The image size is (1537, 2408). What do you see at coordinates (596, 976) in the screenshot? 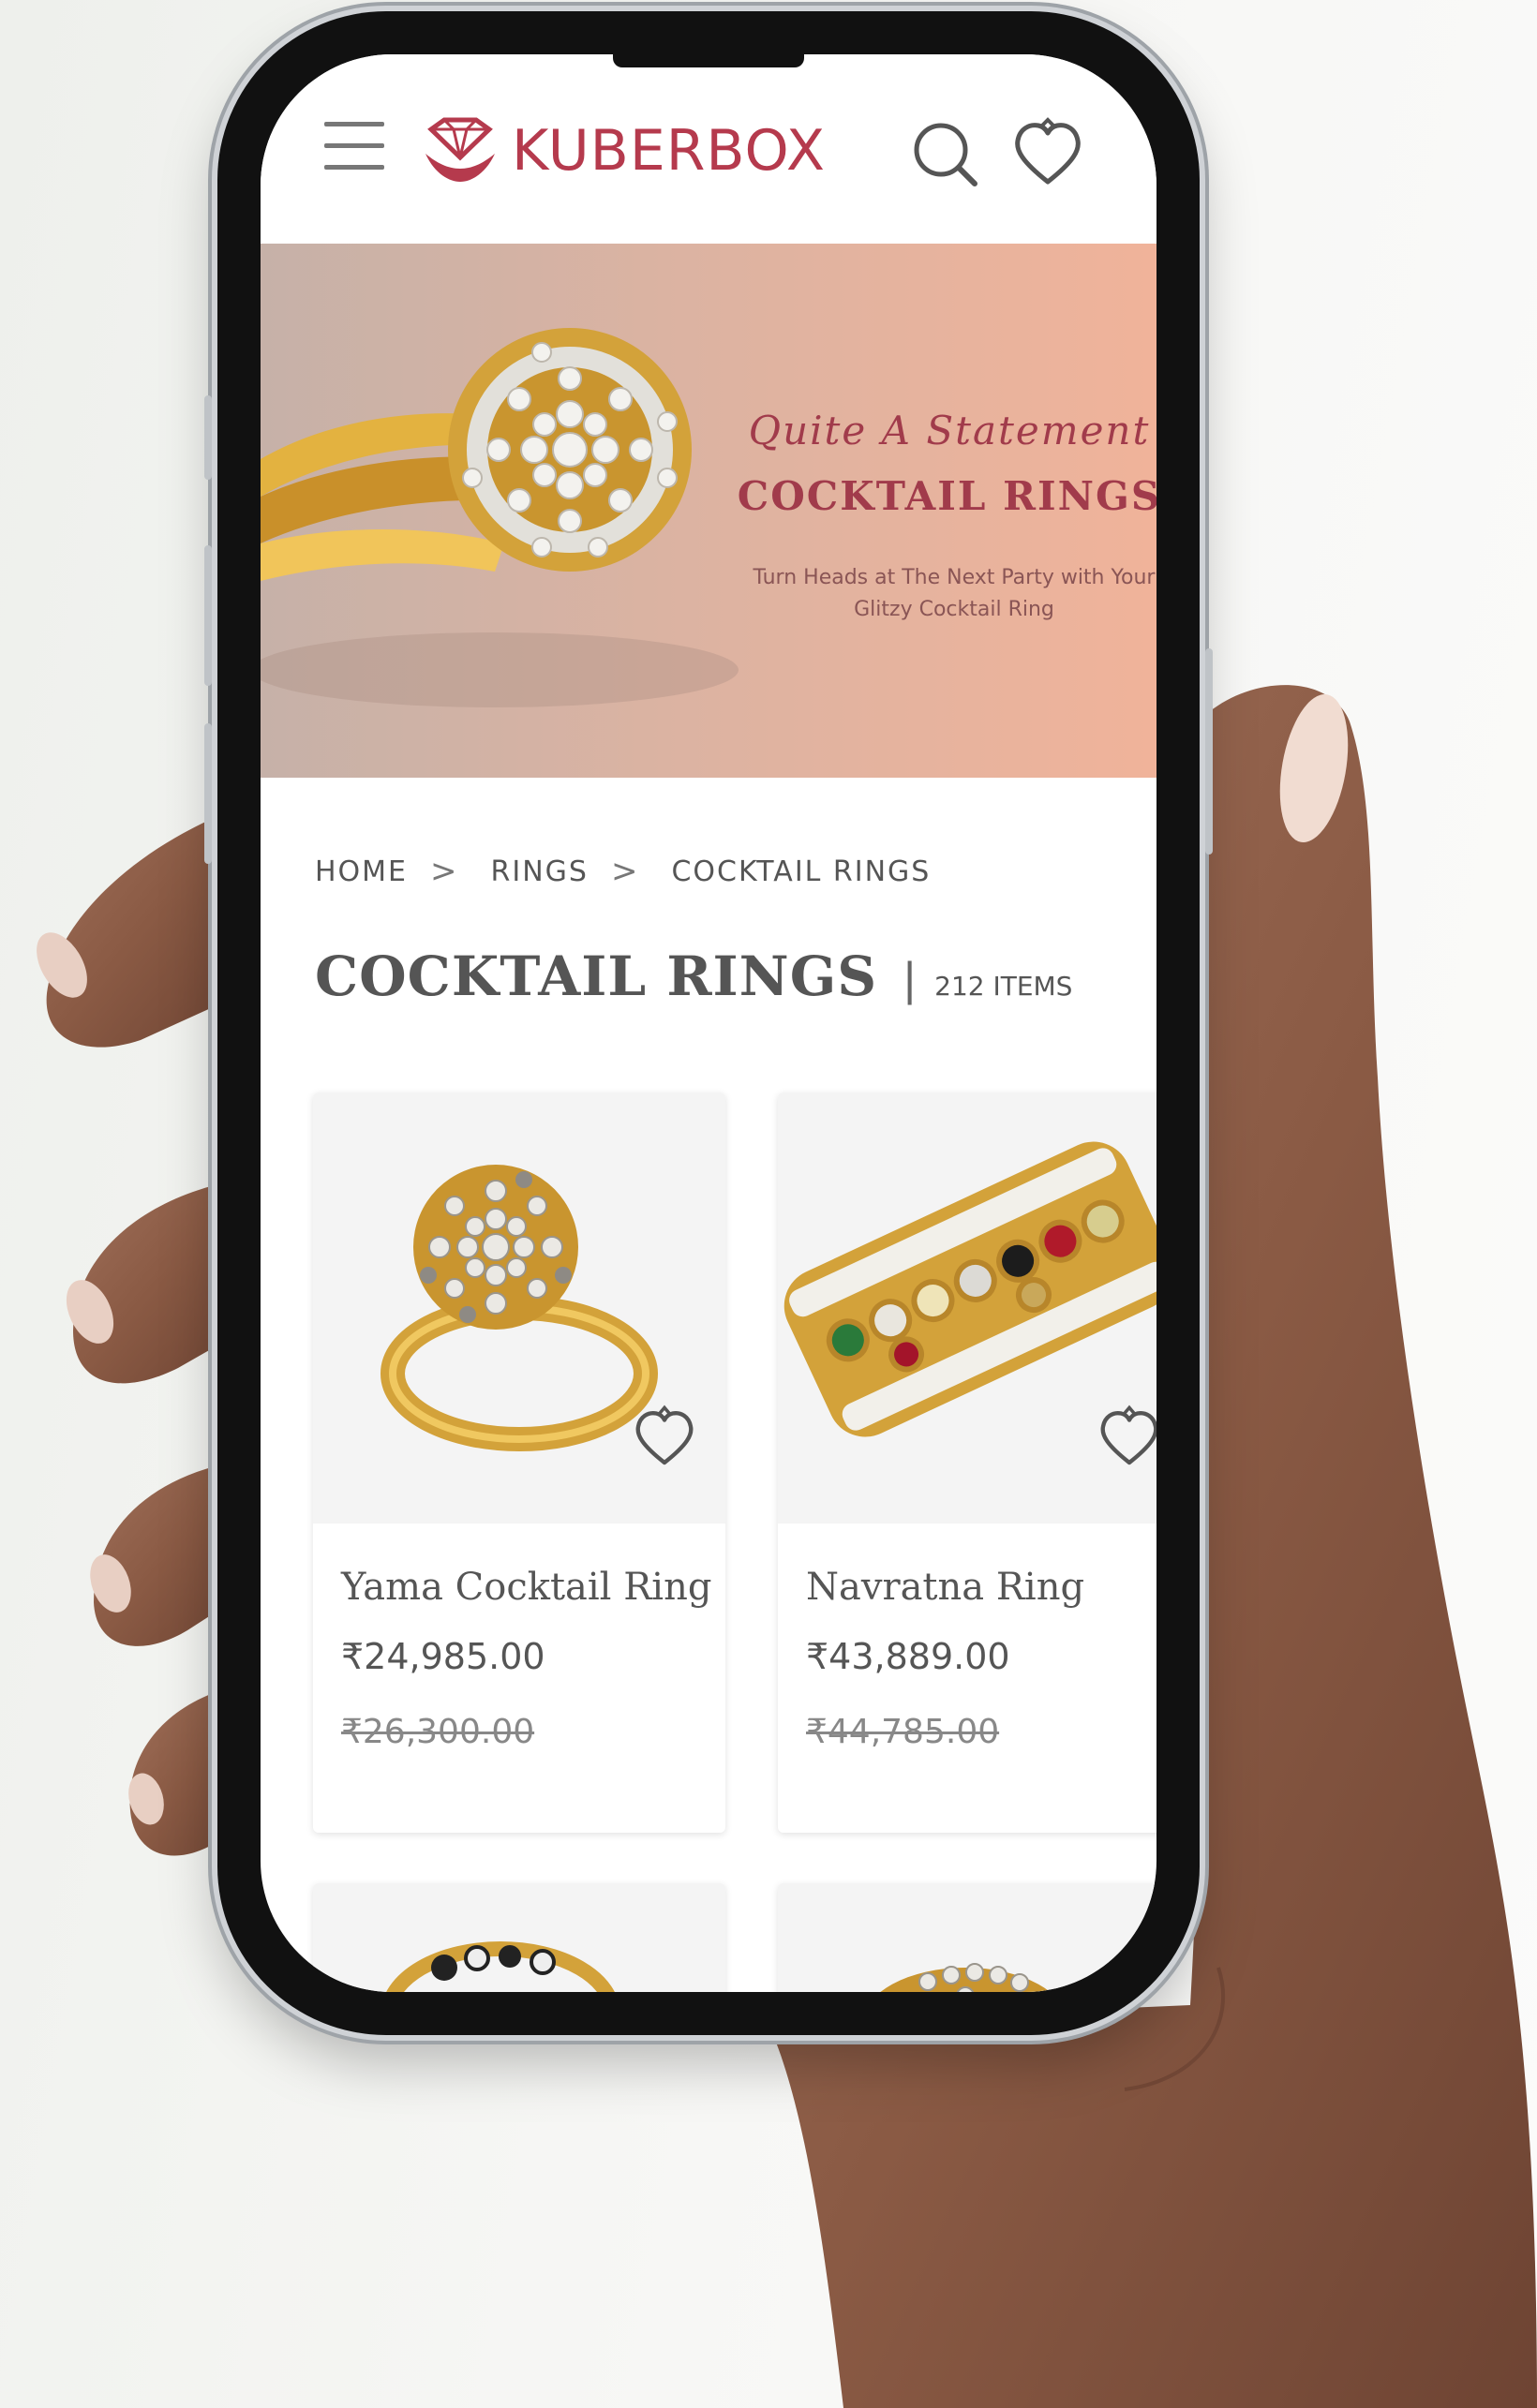
I see `page-title: COCKTAIL RINGS` at bounding box center [596, 976].